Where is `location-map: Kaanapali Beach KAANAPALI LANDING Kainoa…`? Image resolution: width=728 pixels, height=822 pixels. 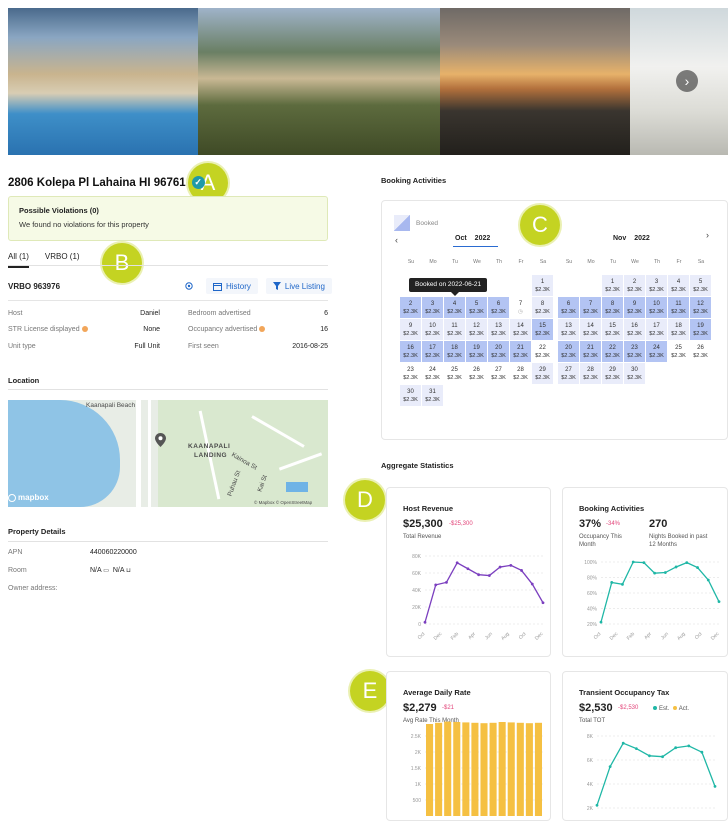
location-map: Kaanapali Beach KAANAPALI LANDING Kainoa… is located at coordinates (168, 453).